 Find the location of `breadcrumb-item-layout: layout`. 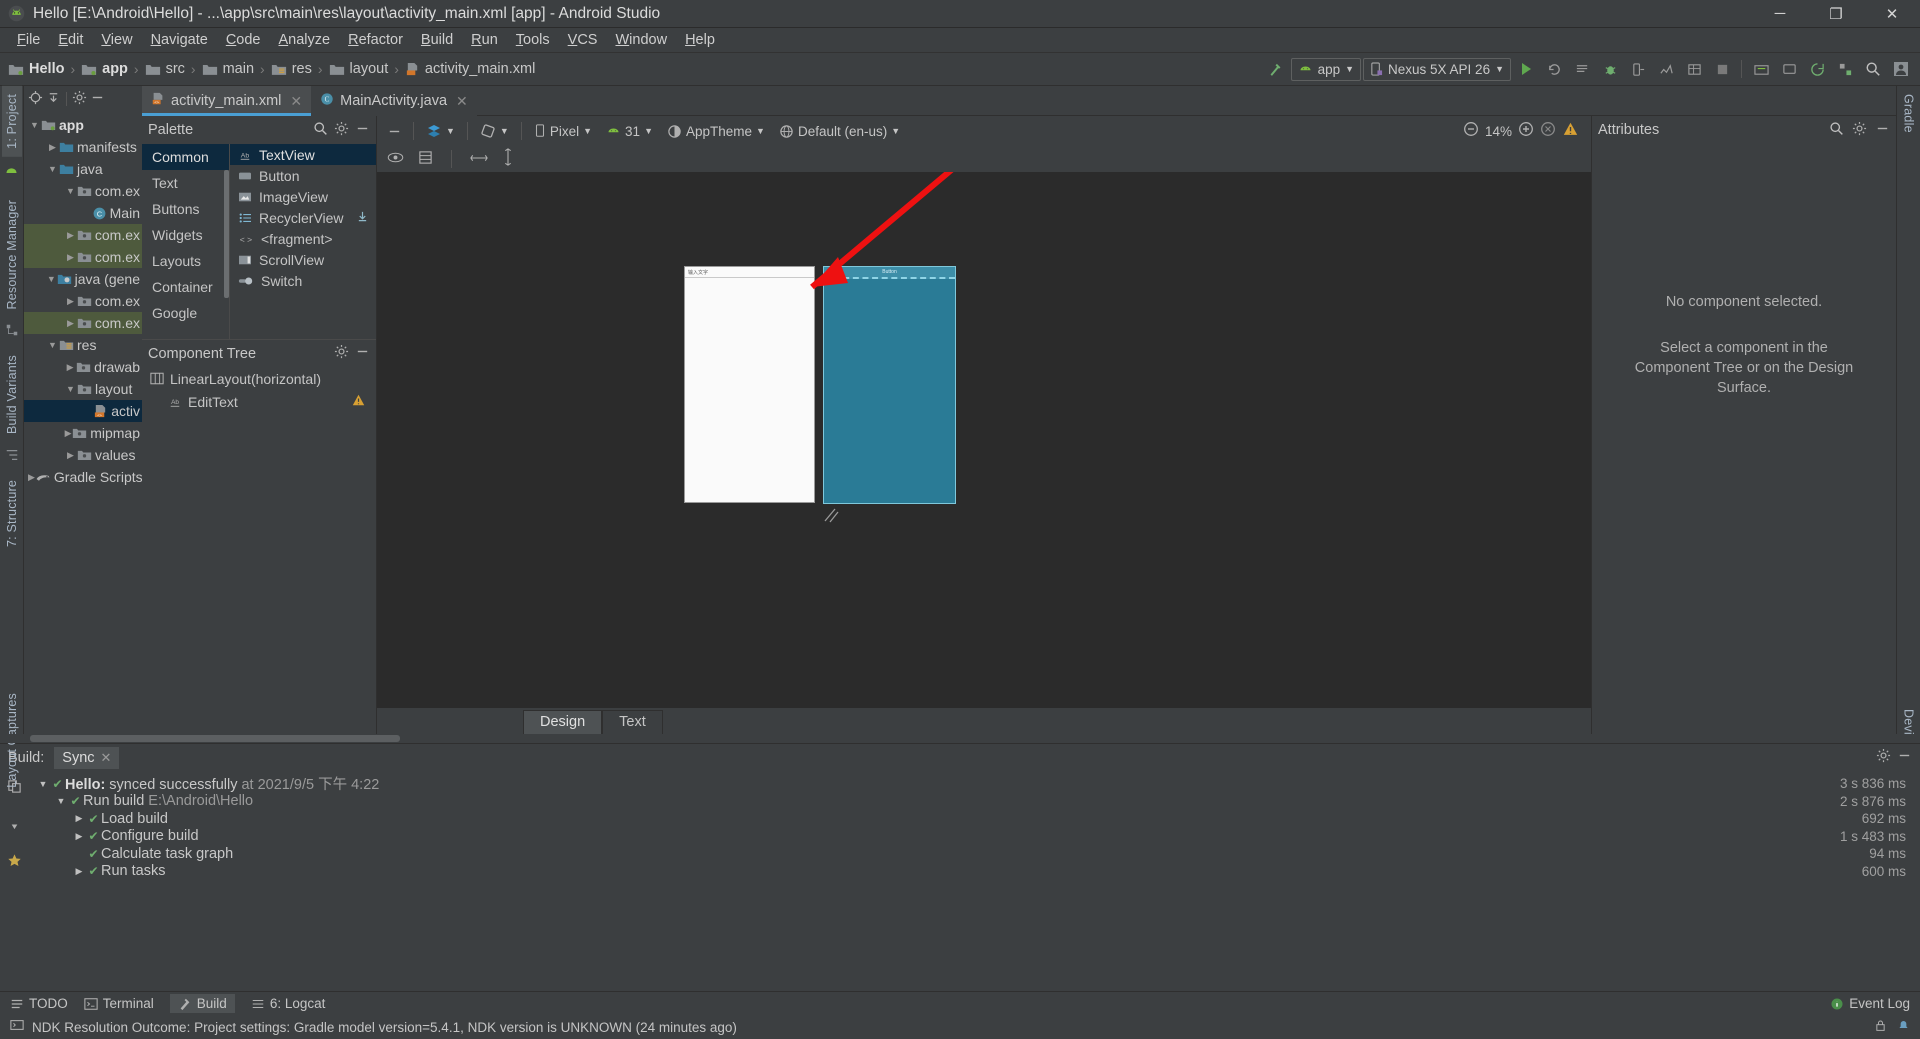

breadcrumb-item-layout: layout is located at coordinates (359, 69).